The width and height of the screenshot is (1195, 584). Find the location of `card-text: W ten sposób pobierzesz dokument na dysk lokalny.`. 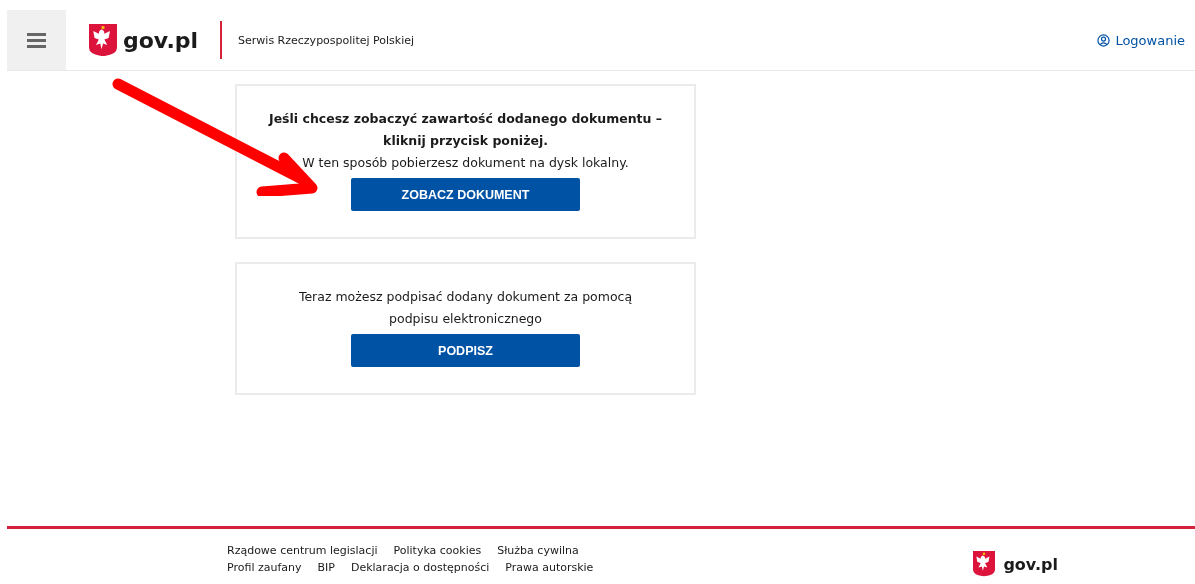

card-text: W ten sposób pobierzesz dokument na dysk lokalny. is located at coordinates (465, 163).